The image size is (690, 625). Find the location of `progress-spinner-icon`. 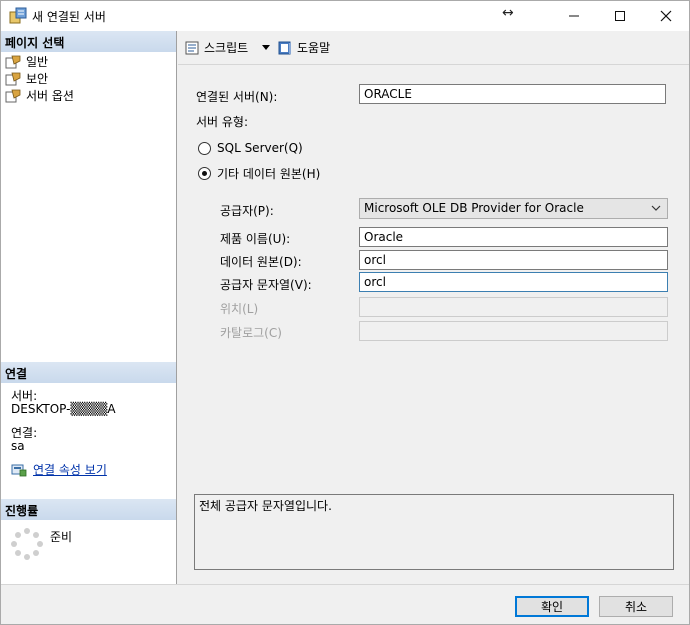

progress-spinner-icon is located at coordinates (27, 544).